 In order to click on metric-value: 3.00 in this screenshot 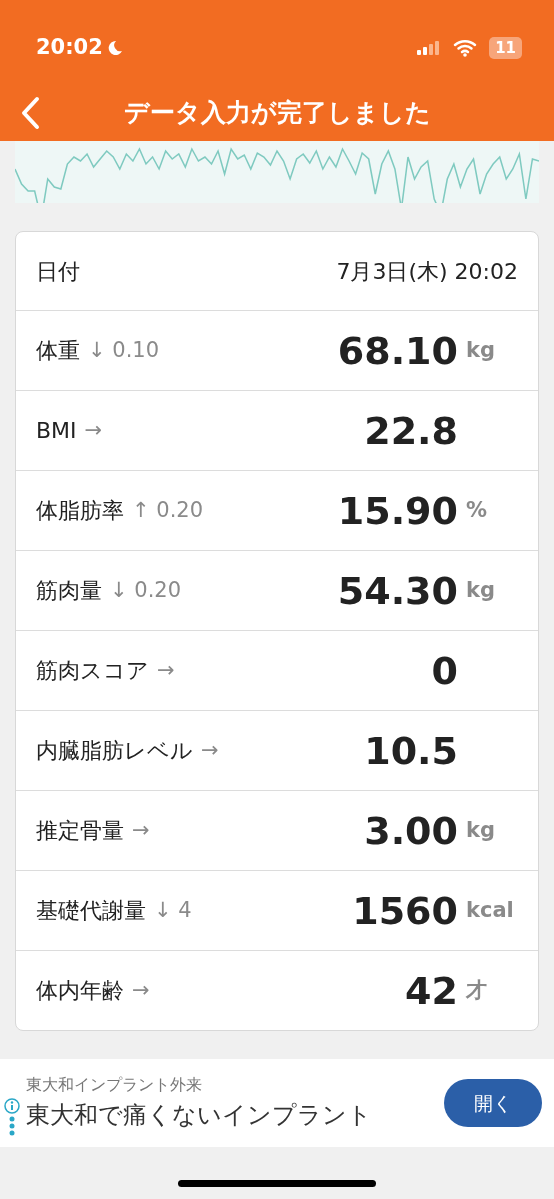, I will do `click(411, 830)`.